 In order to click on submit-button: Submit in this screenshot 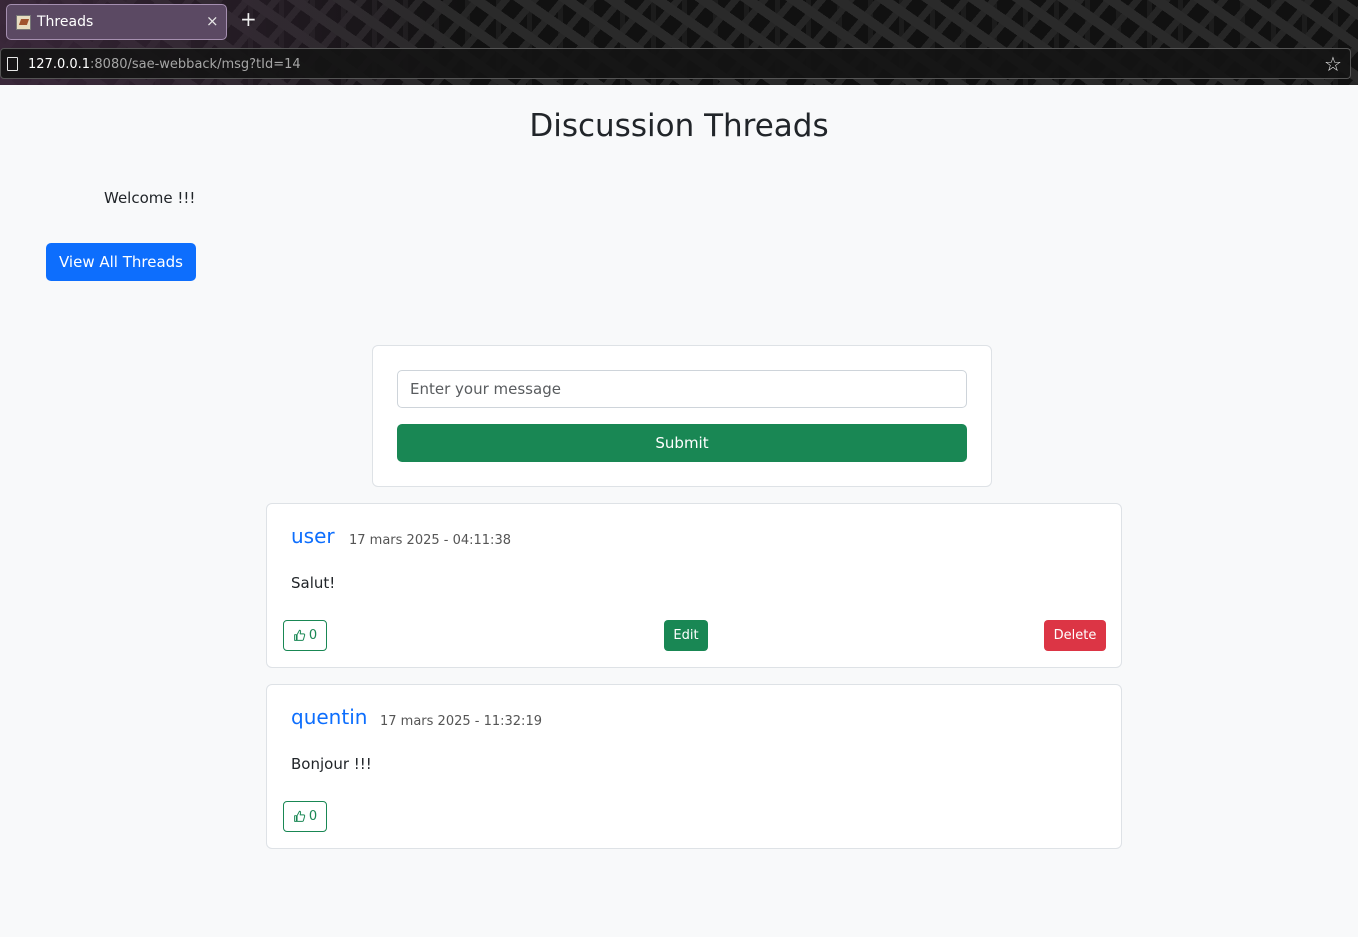, I will do `click(682, 443)`.